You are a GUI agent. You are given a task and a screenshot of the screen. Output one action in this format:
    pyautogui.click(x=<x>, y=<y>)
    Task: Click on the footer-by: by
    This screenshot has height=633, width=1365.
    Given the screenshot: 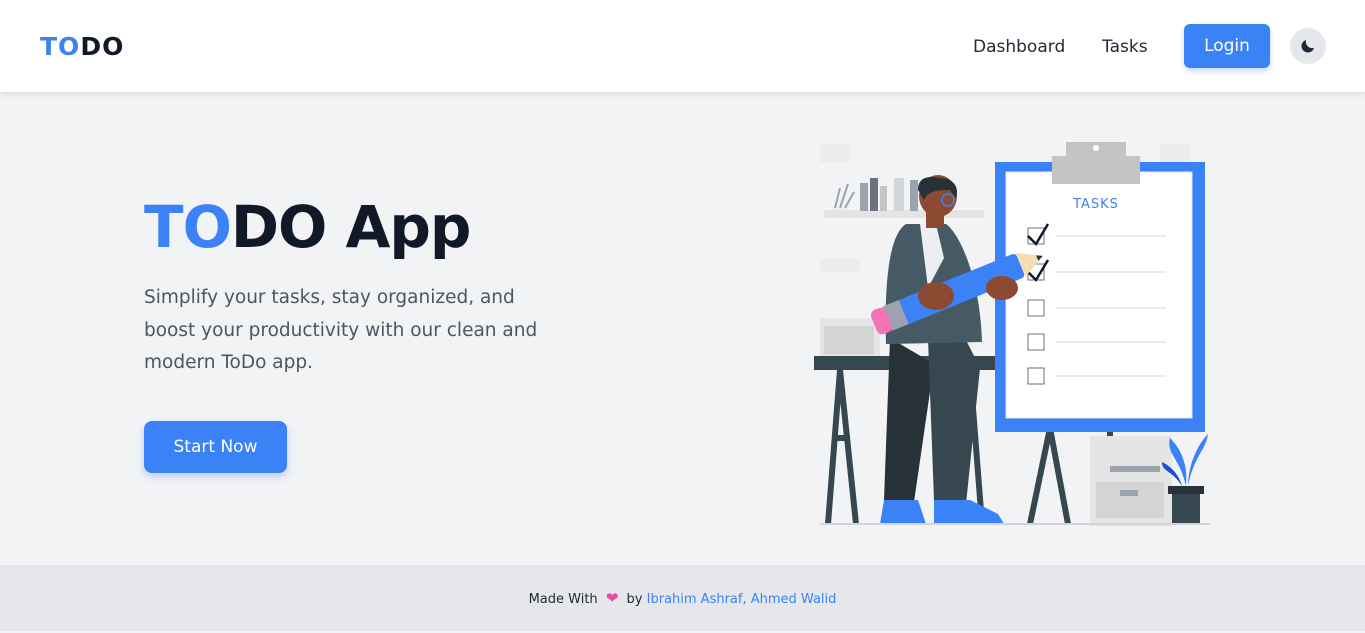 What is the action you would take?
    pyautogui.click(x=634, y=599)
    